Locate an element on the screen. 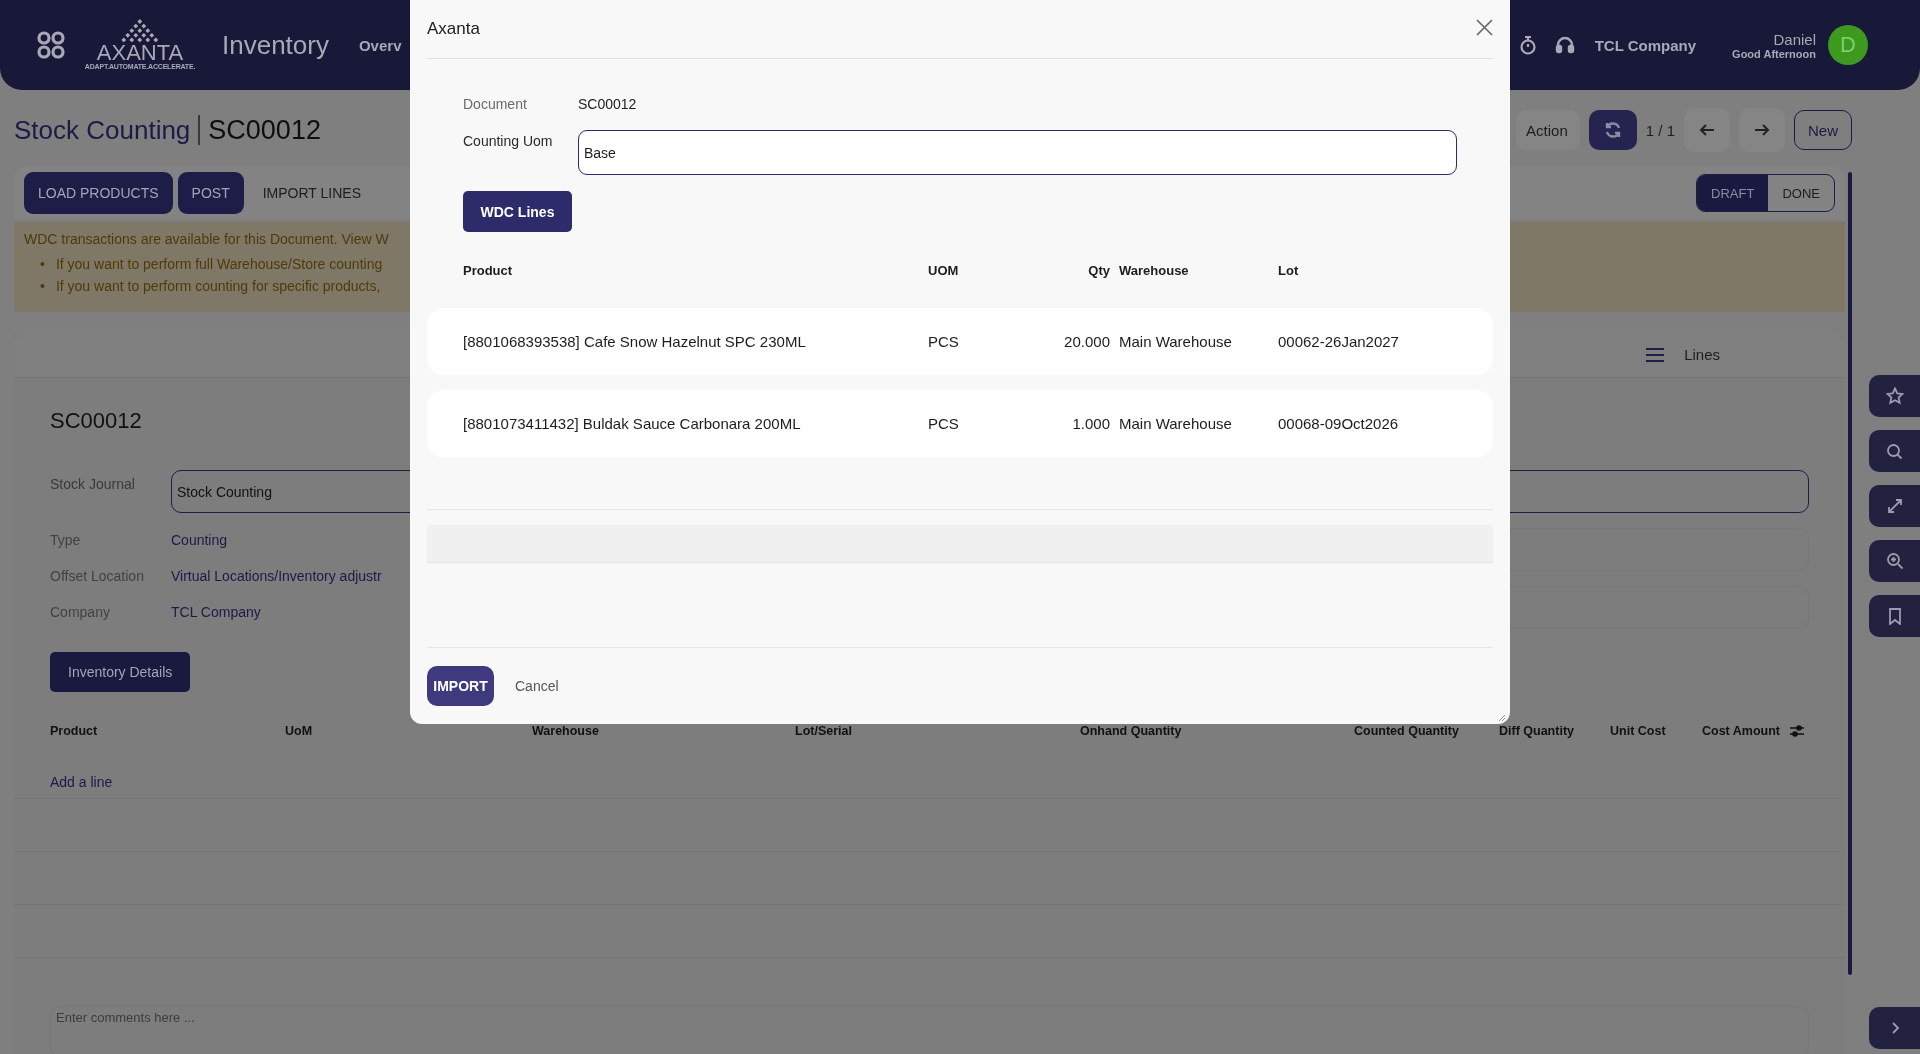 The image size is (1920, 1054). menu-icon is located at coordinates (1655, 354).